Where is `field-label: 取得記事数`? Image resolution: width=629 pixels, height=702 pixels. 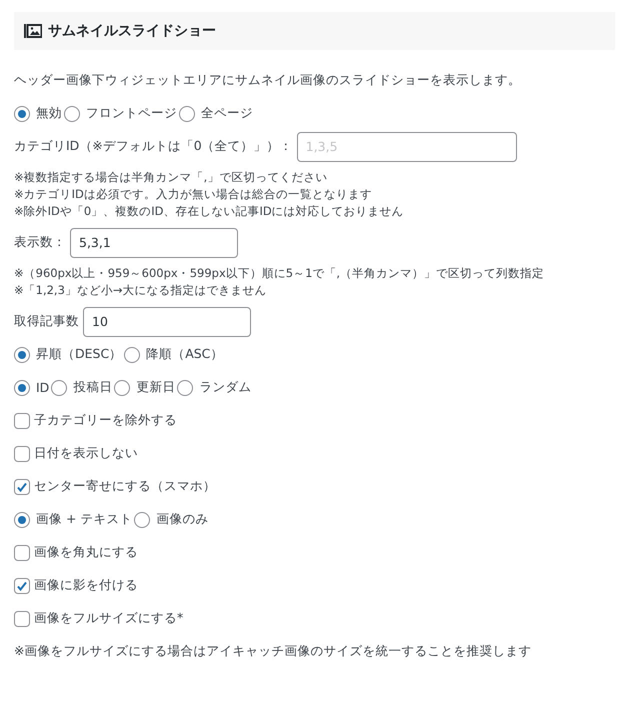 field-label: 取得記事数 is located at coordinates (46, 321).